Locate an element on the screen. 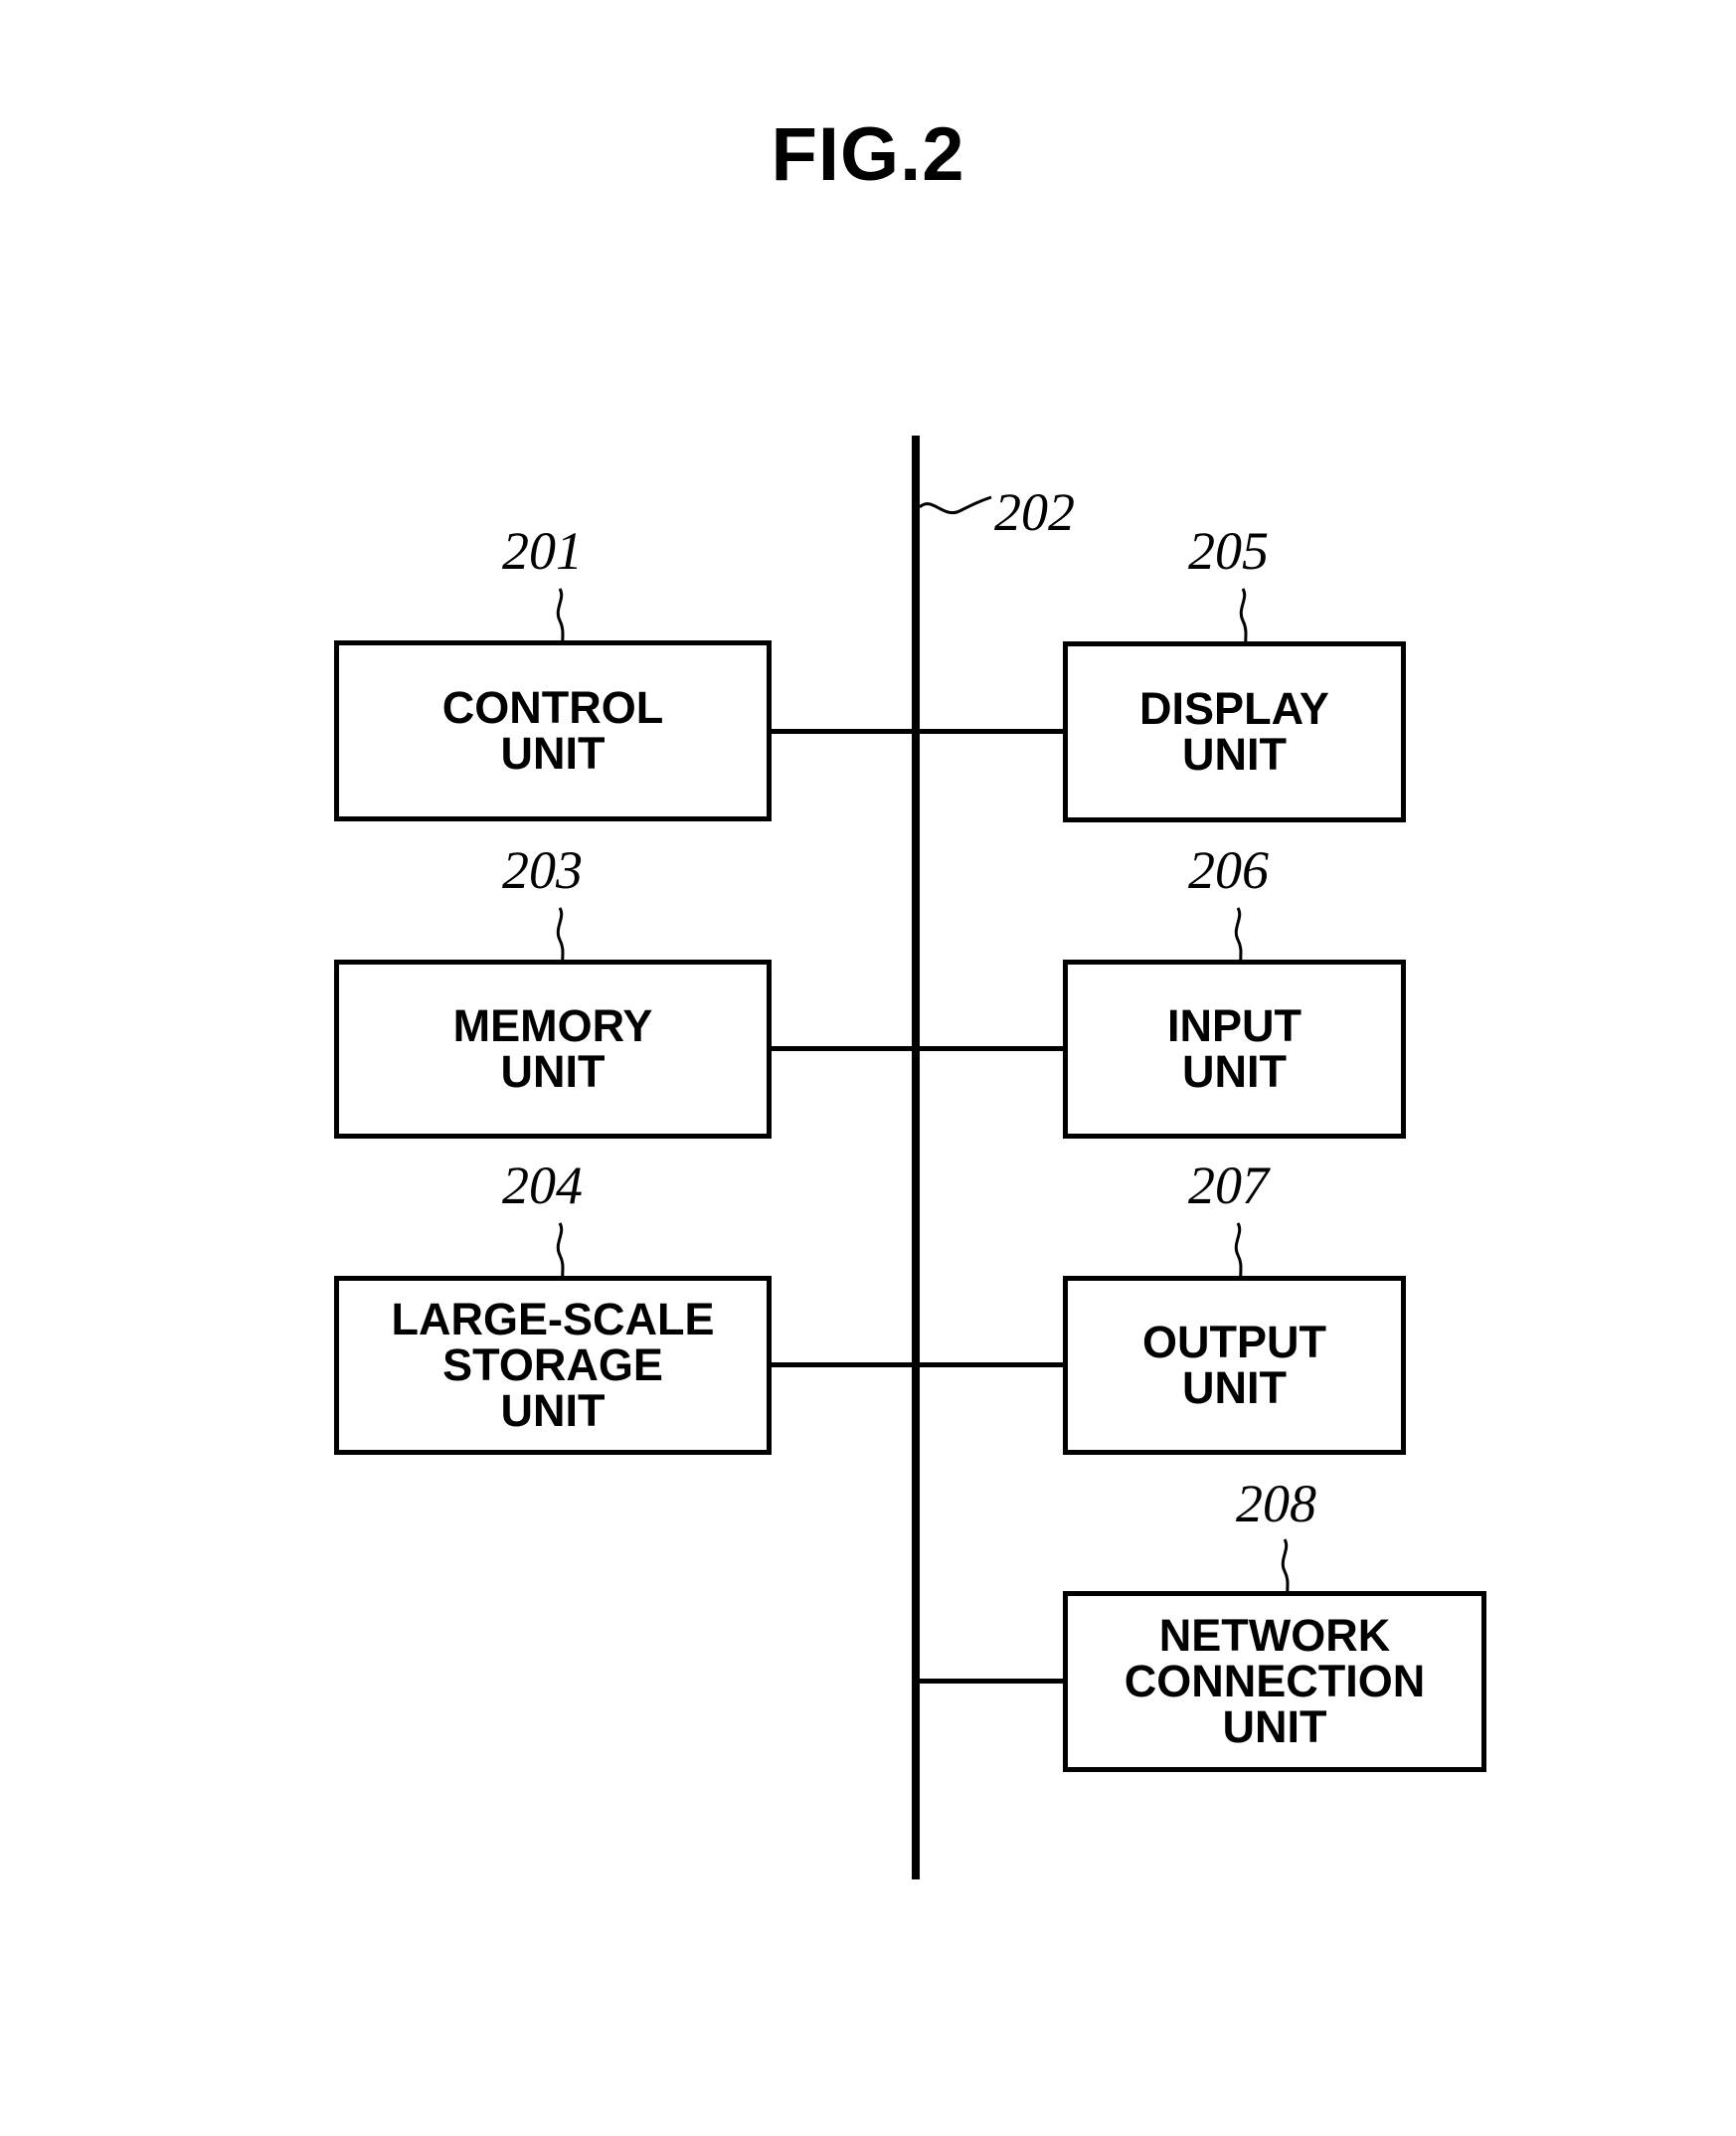 This screenshot has width=1736, height=2136. network-connection-unit-label: NETWORK CONNECTION UNIT is located at coordinates (1275, 1681).